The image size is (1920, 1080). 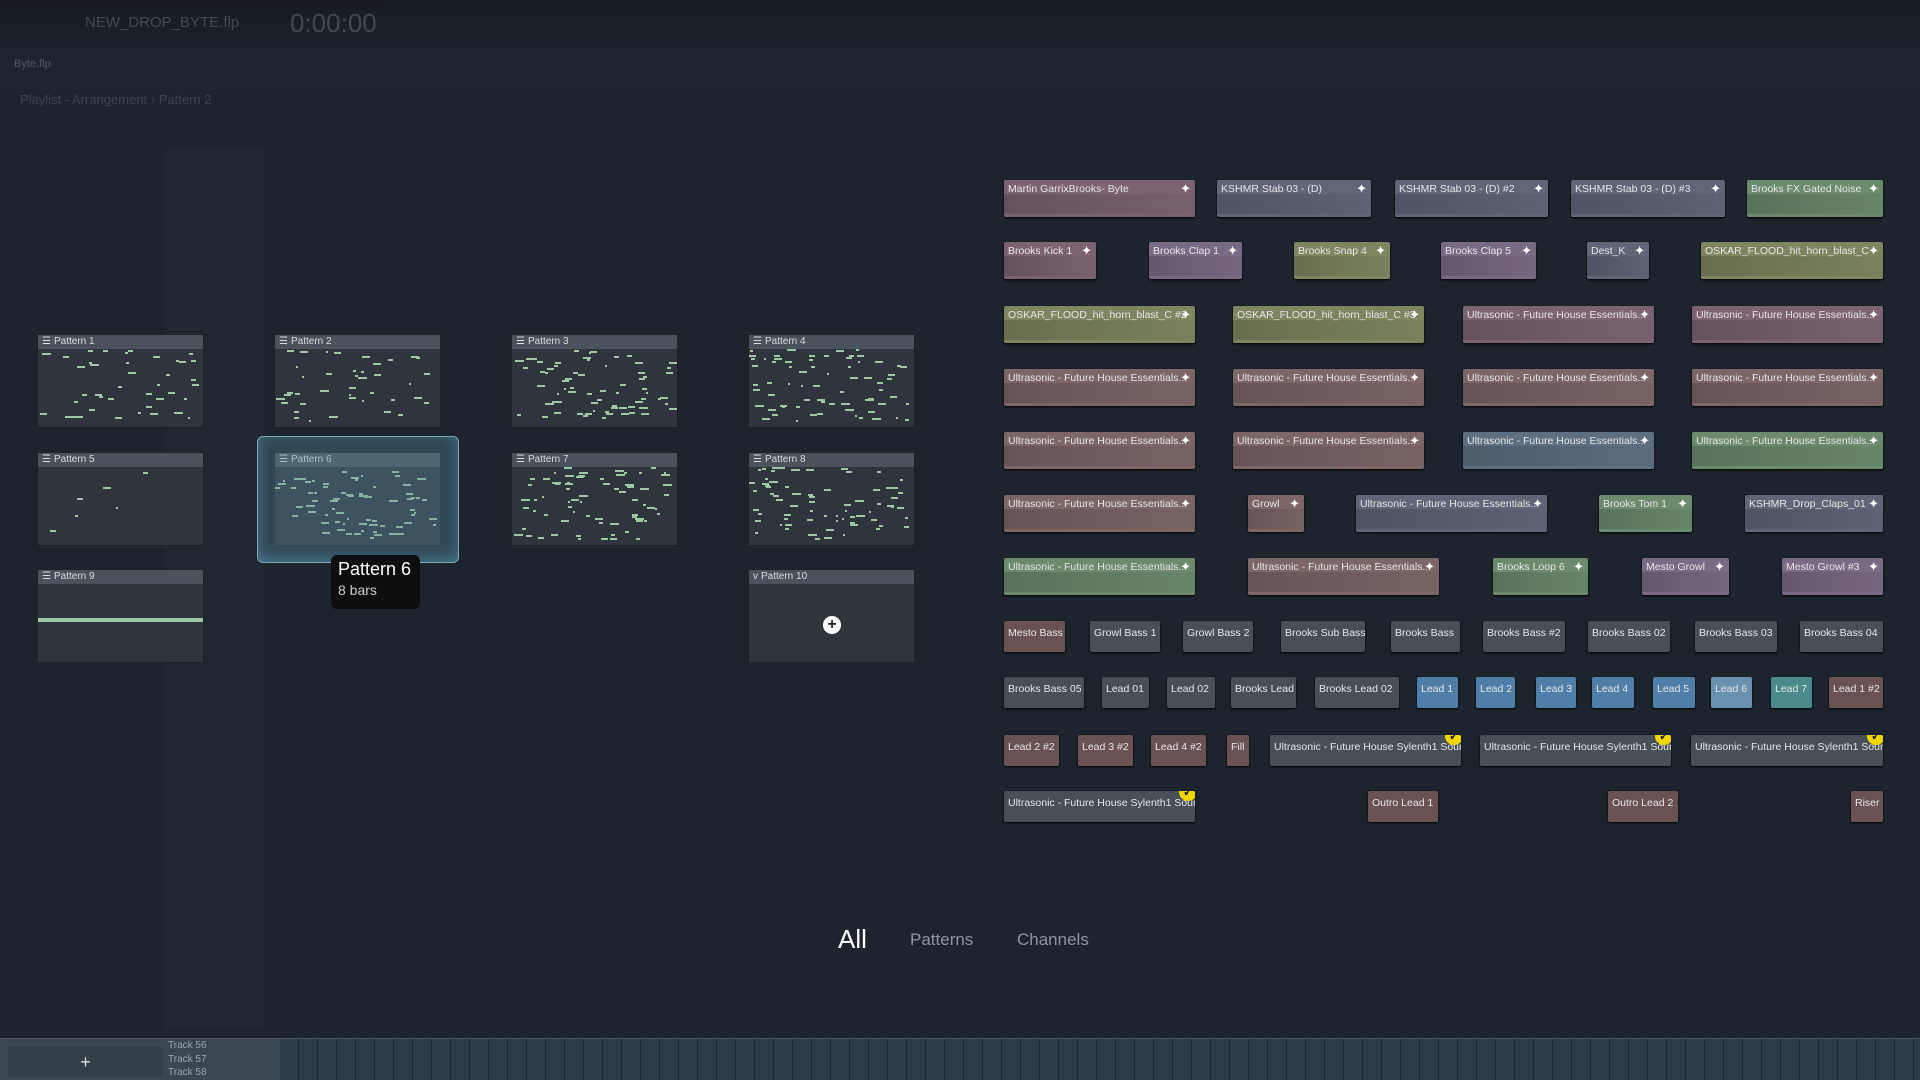 I want to click on audio-clip: Brooks Tom 1 ✦, so click(x=1645, y=513).